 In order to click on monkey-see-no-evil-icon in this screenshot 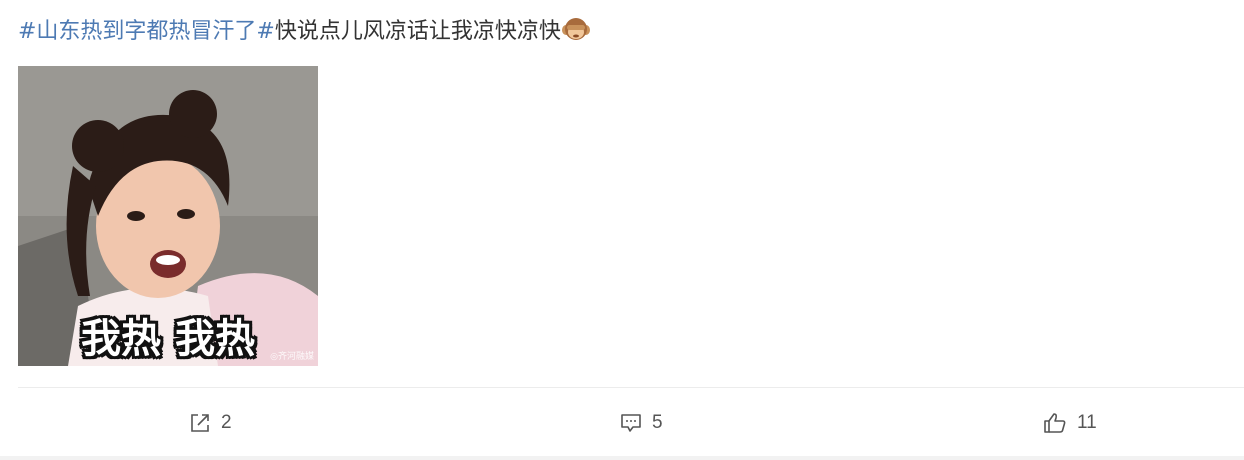, I will do `click(576, 29)`.